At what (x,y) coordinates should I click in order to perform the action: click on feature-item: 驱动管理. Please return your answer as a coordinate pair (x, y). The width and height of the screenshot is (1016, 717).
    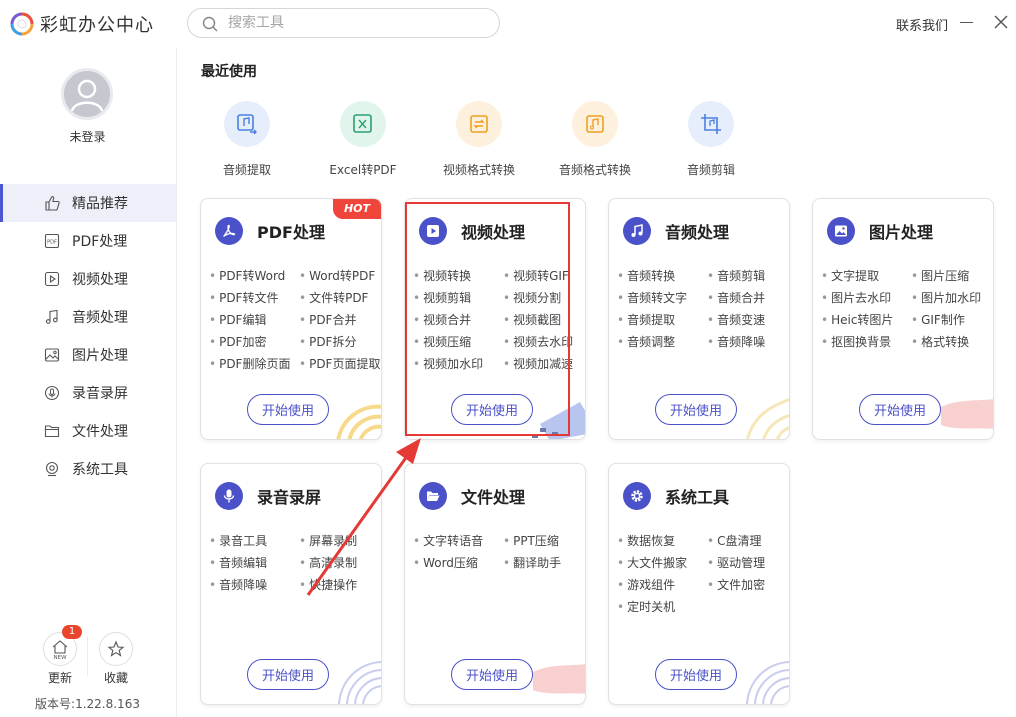
    Looking at the image, I should click on (748, 563).